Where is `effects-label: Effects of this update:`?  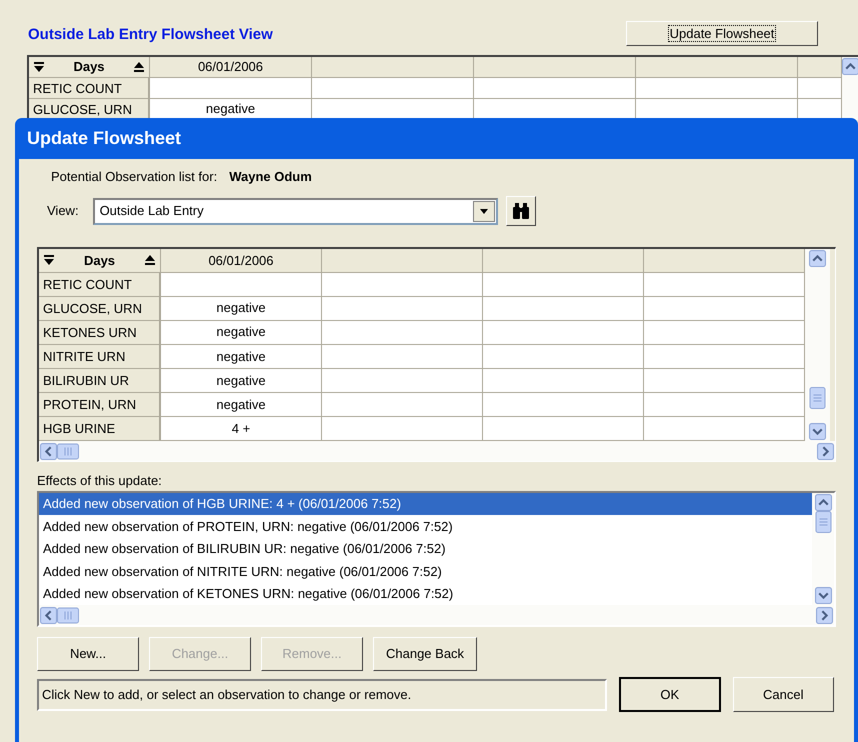
effects-label: Effects of this update: is located at coordinates (100, 481).